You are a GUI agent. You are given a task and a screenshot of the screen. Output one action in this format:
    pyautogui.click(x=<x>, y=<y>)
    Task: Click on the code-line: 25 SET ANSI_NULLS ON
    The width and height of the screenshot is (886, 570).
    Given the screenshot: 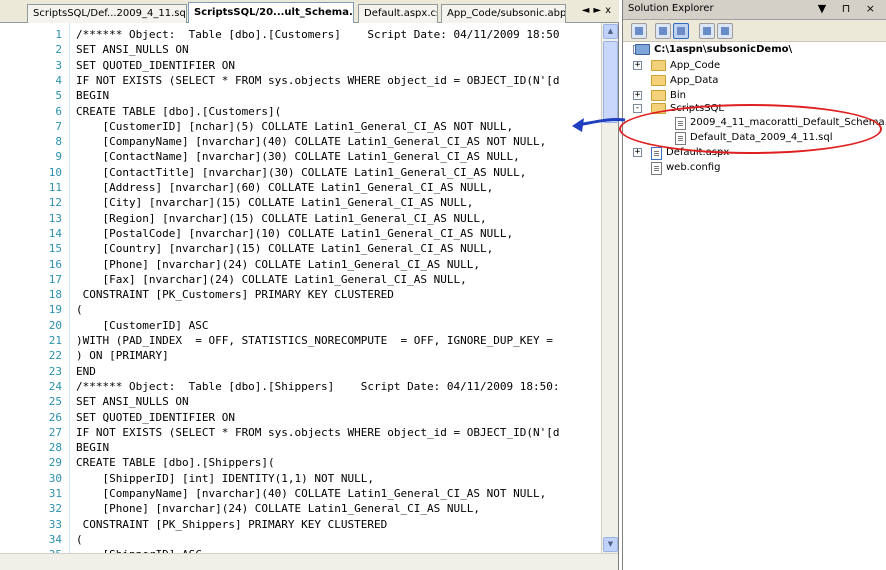 What is the action you would take?
    pyautogui.click(x=312, y=401)
    